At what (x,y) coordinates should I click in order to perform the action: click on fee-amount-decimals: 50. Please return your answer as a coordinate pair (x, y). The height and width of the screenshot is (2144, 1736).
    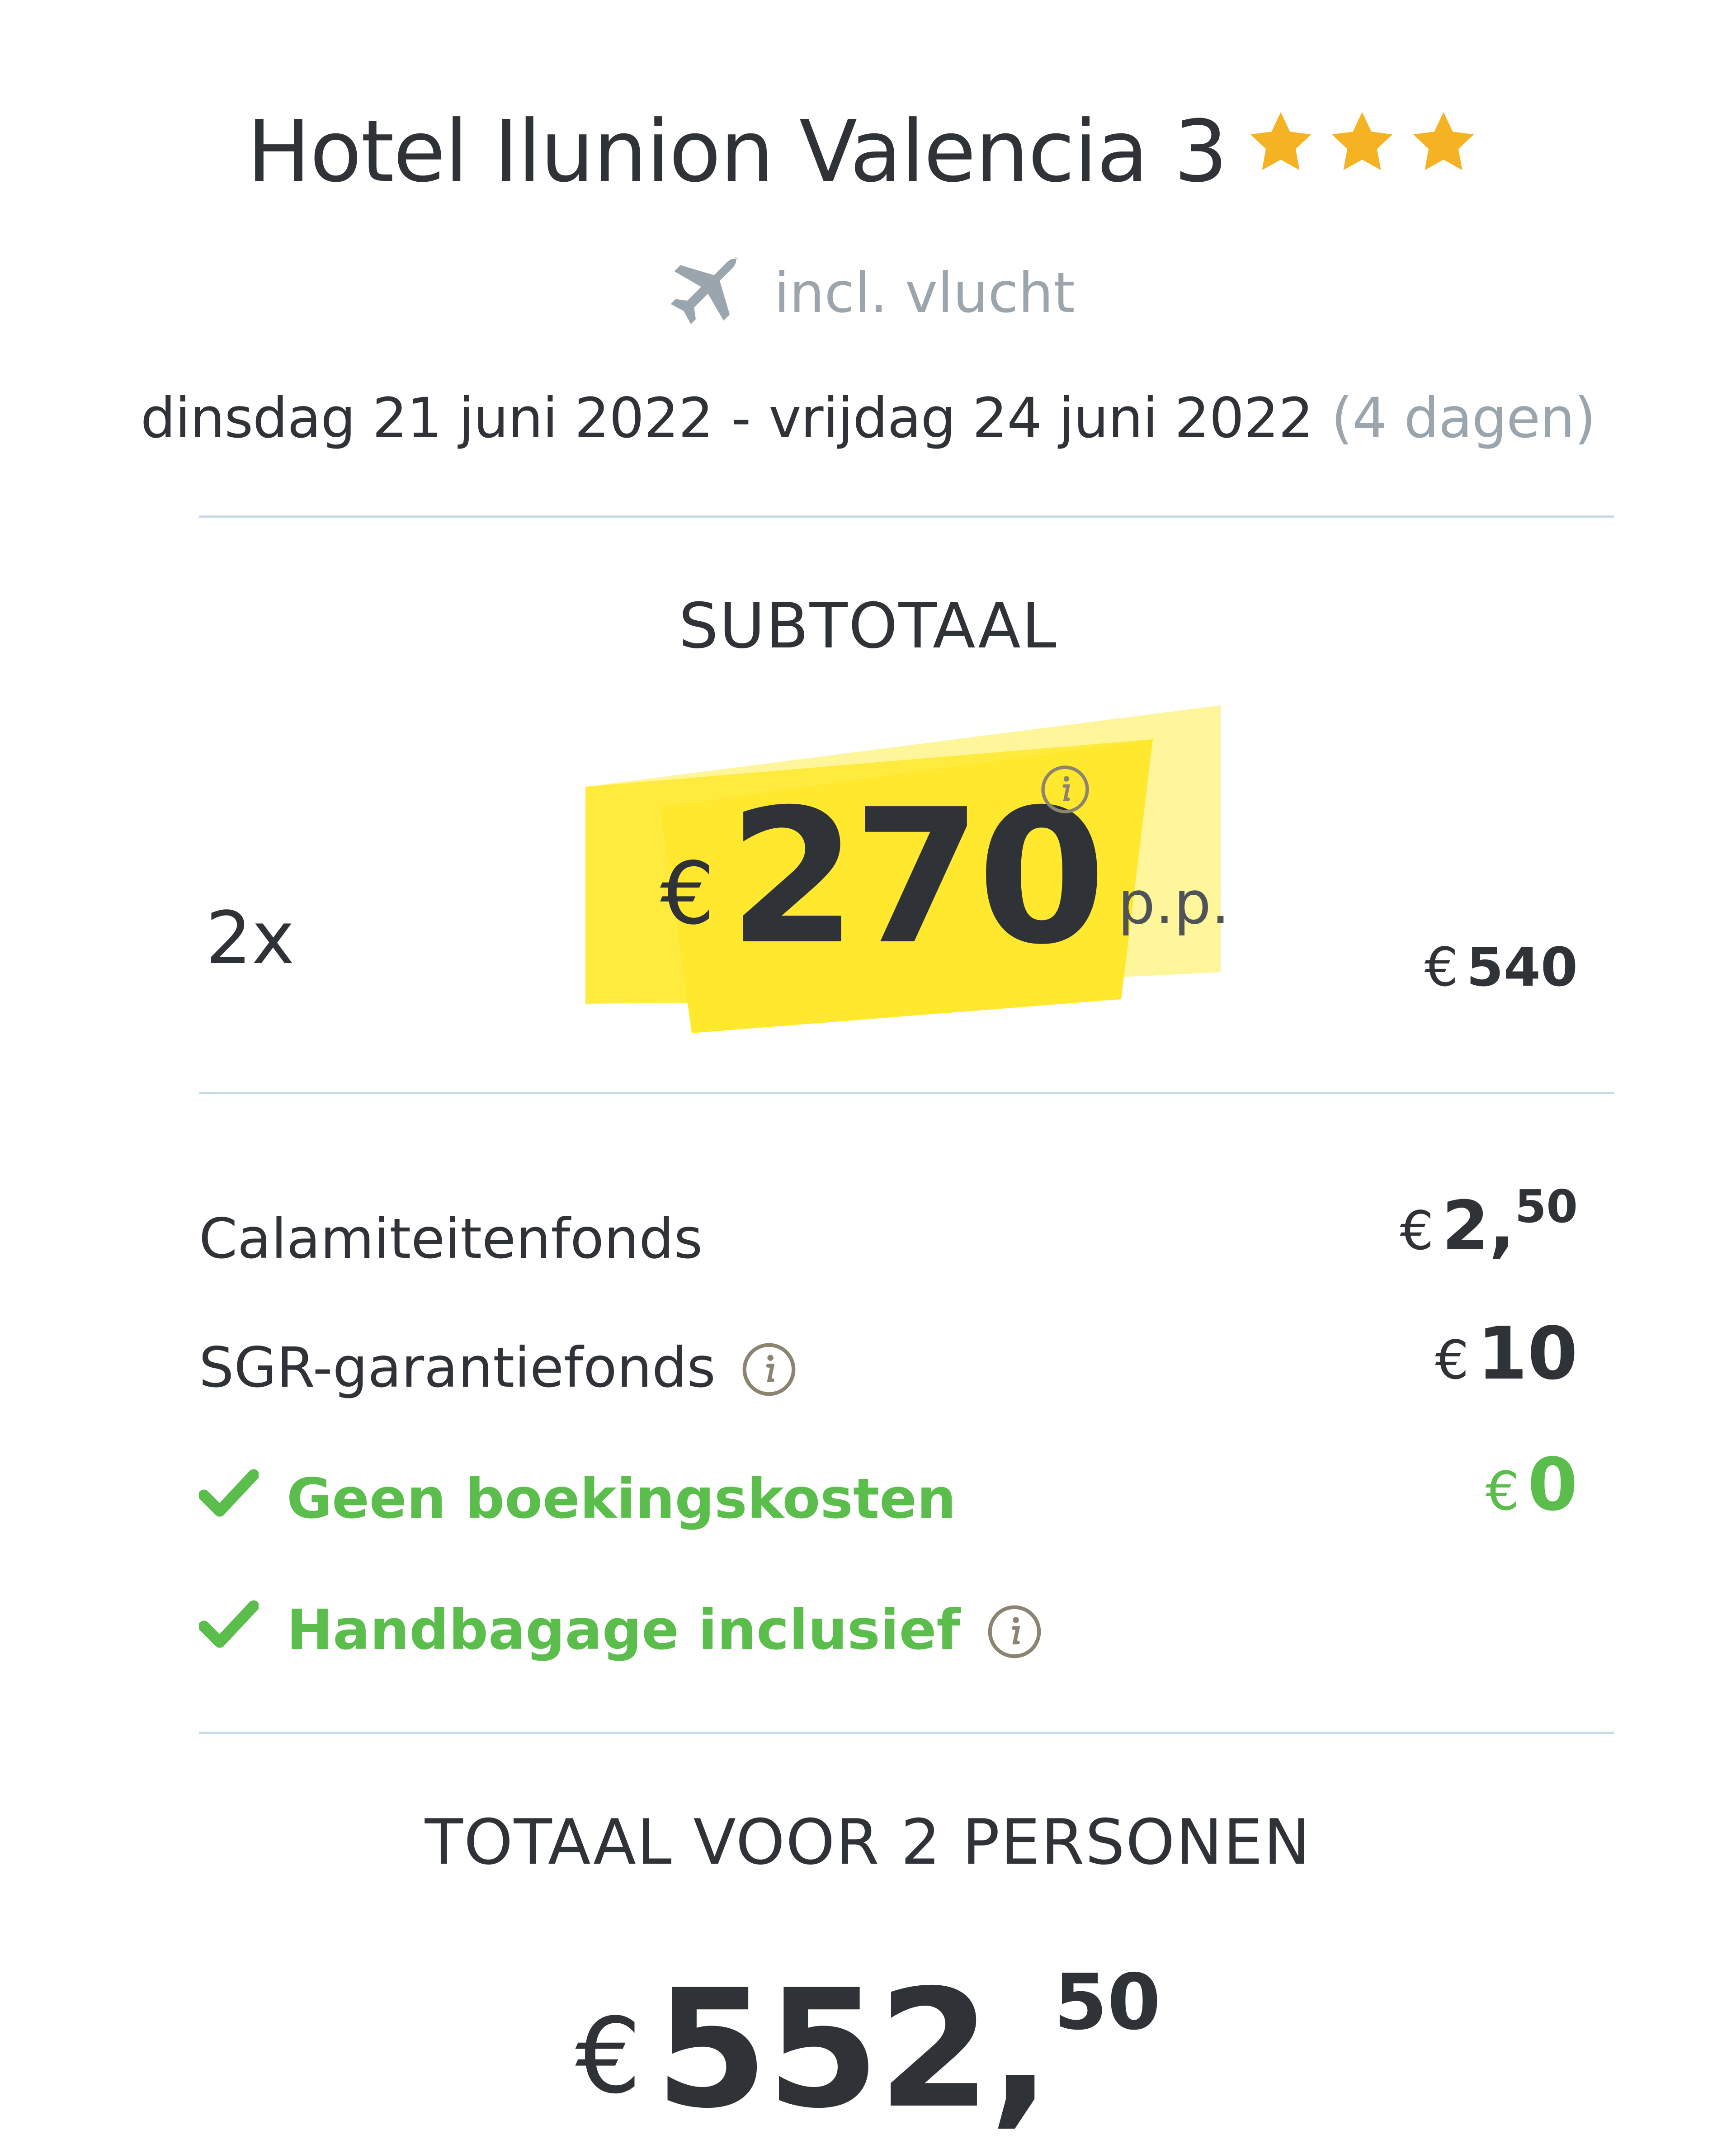
    Looking at the image, I should click on (1546, 1206).